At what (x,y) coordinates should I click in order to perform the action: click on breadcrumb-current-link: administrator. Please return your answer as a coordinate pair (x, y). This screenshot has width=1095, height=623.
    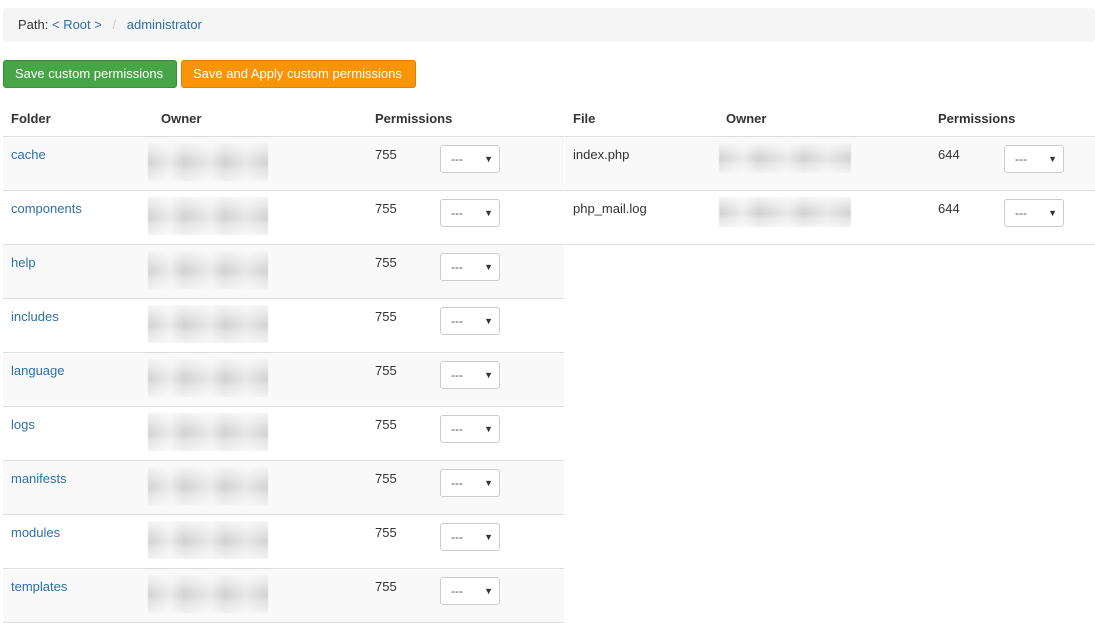
    Looking at the image, I should click on (164, 24).